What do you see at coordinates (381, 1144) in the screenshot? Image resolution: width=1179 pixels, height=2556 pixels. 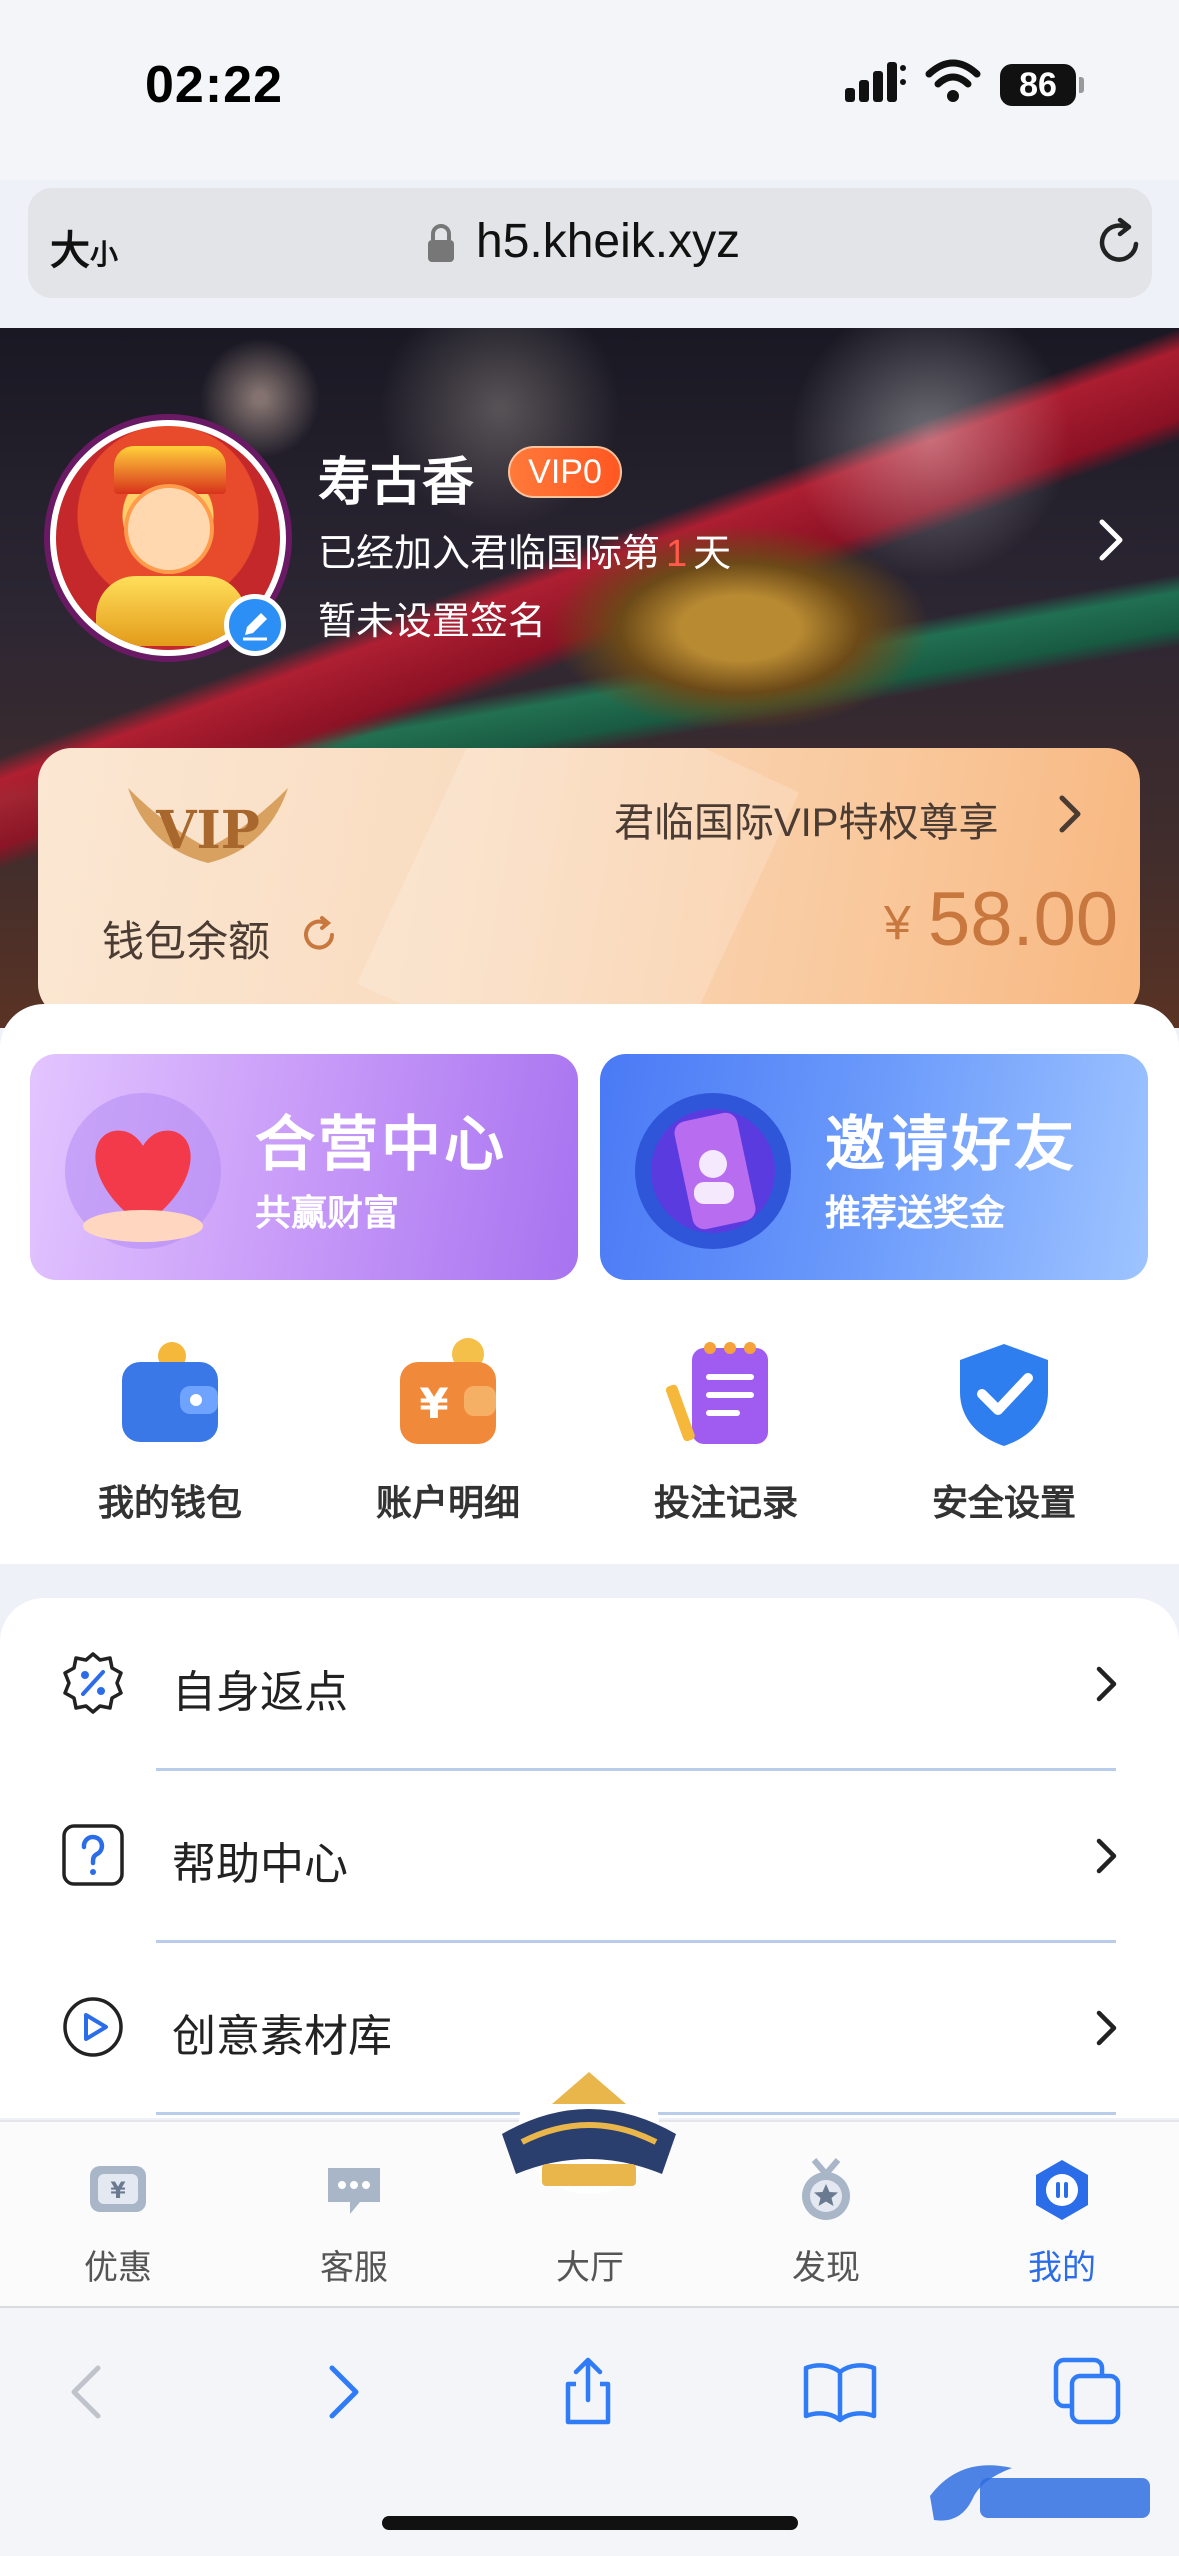 I see `partner-center-title: 合营中心` at bounding box center [381, 1144].